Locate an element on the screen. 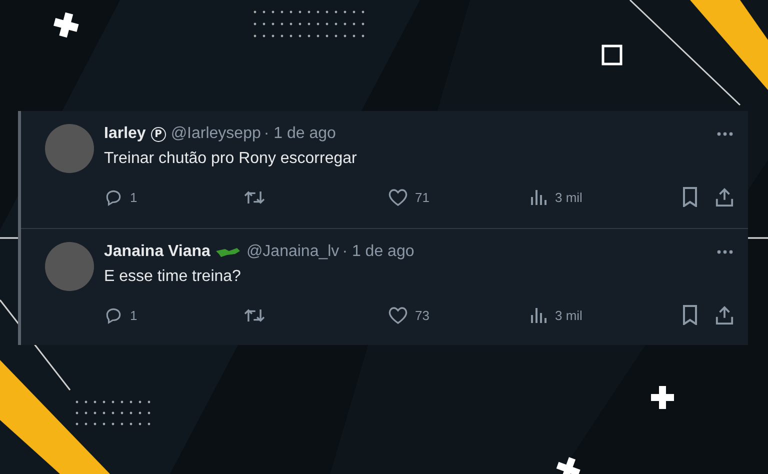  crocodile-icon is located at coordinates (228, 252).